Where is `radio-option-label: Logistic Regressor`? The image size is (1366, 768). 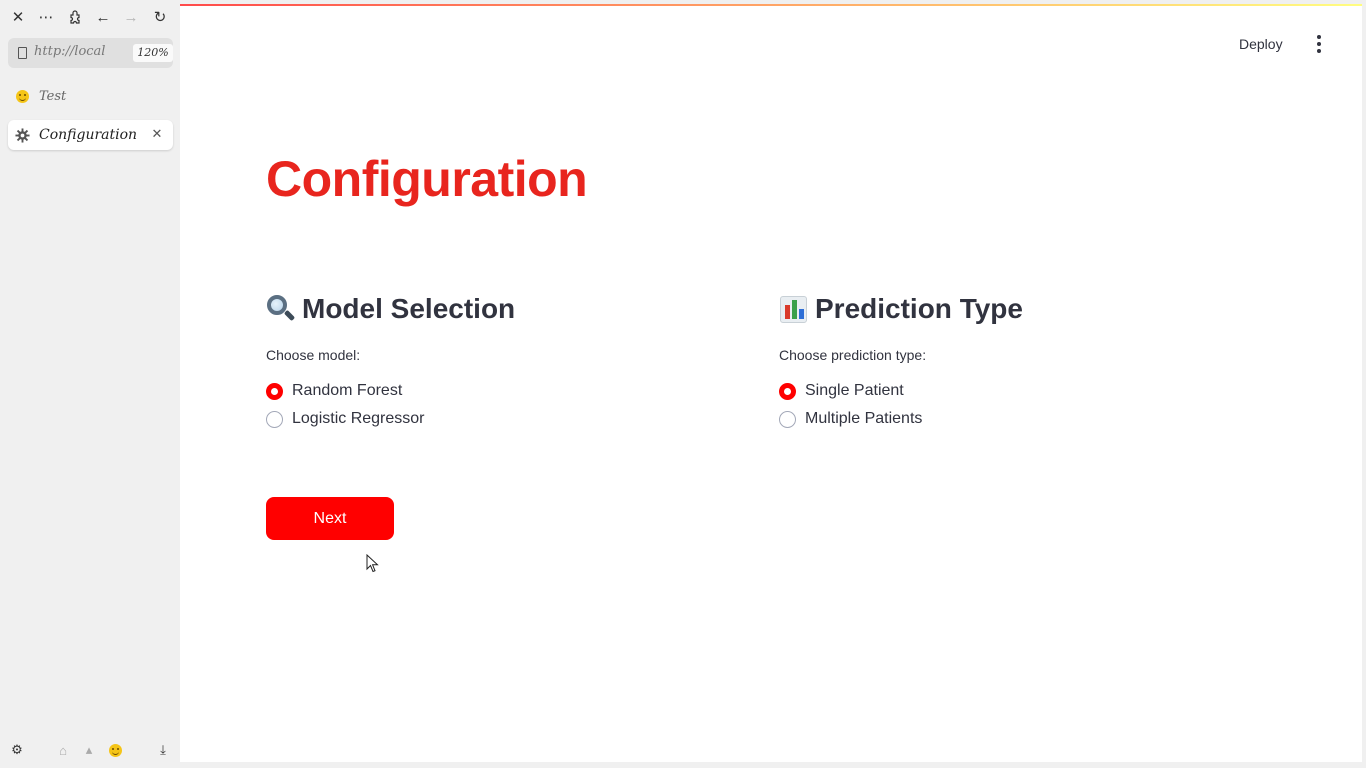
radio-option-label: Logistic Regressor is located at coordinates (358, 418).